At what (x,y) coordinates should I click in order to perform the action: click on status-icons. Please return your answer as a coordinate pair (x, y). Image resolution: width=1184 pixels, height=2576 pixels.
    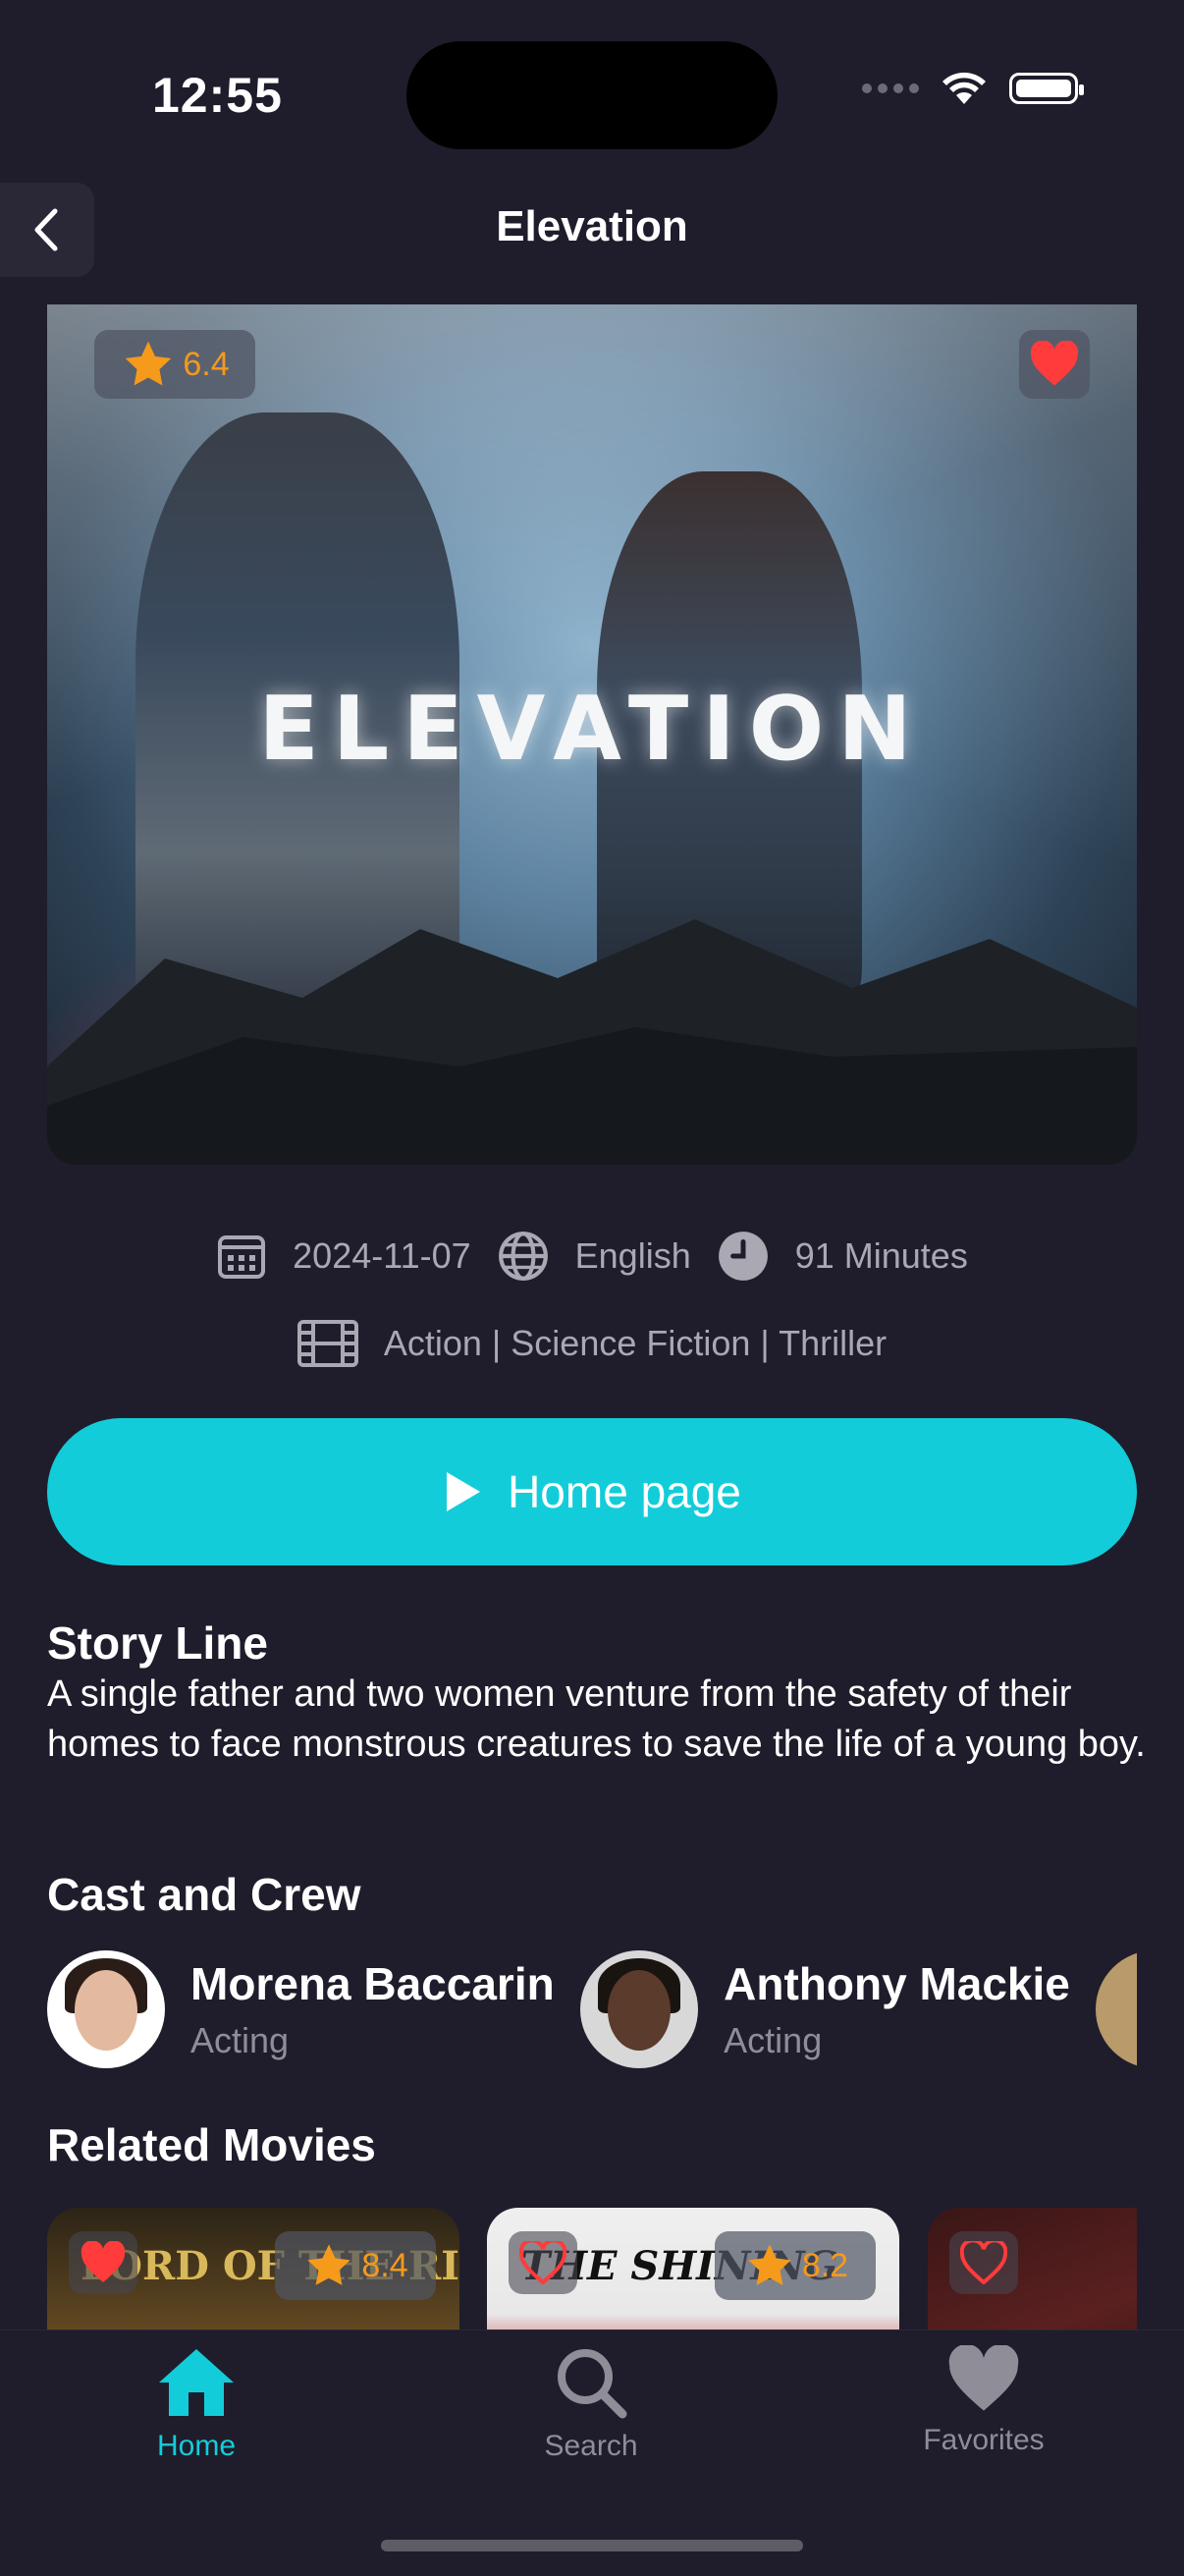
    Looking at the image, I should click on (973, 88).